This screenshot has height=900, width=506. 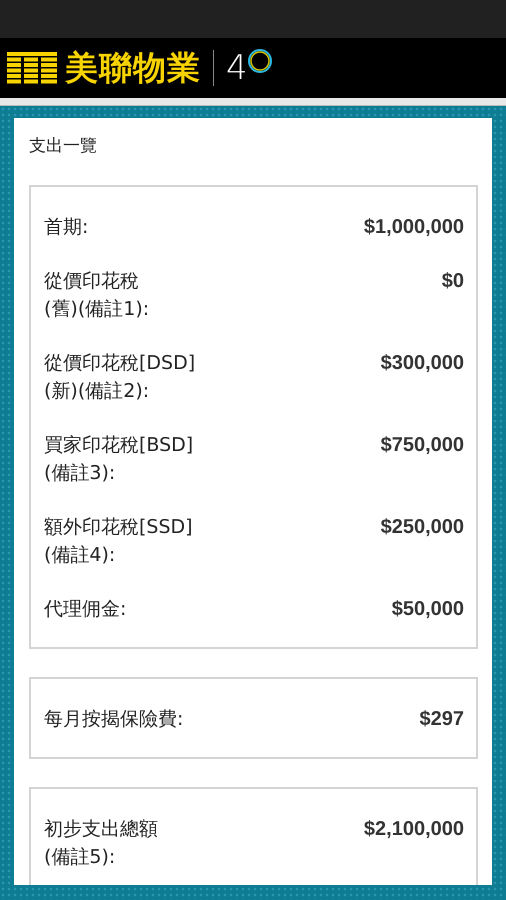 I want to click on expense-amount: $300,000, so click(x=422, y=363).